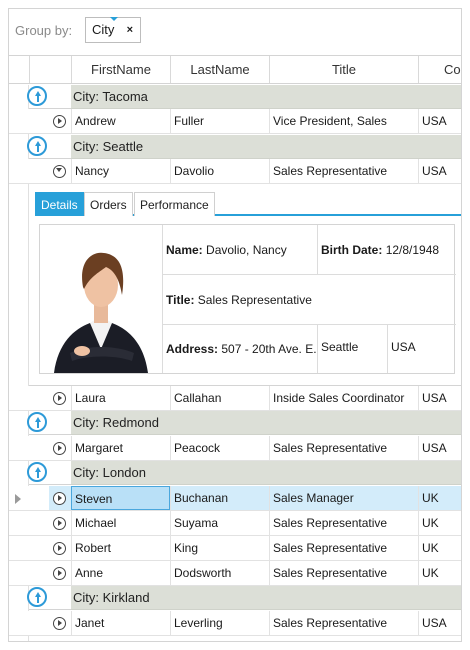 This screenshot has width=470, height=650. What do you see at coordinates (19, 69) in the screenshot?
I see `header-indicator-cell` at bounding box center [19, 69].